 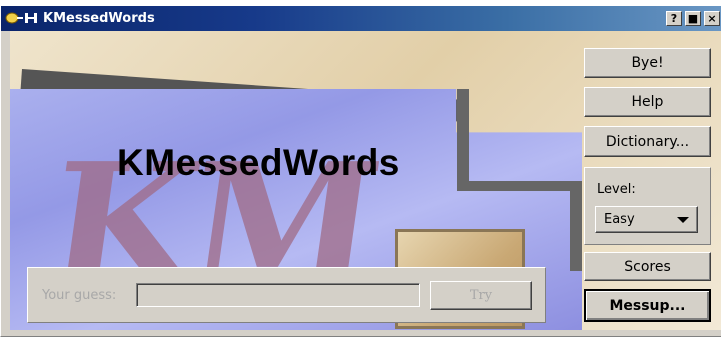 I want to click on level-select: Easy, so click(x=646, y=219).